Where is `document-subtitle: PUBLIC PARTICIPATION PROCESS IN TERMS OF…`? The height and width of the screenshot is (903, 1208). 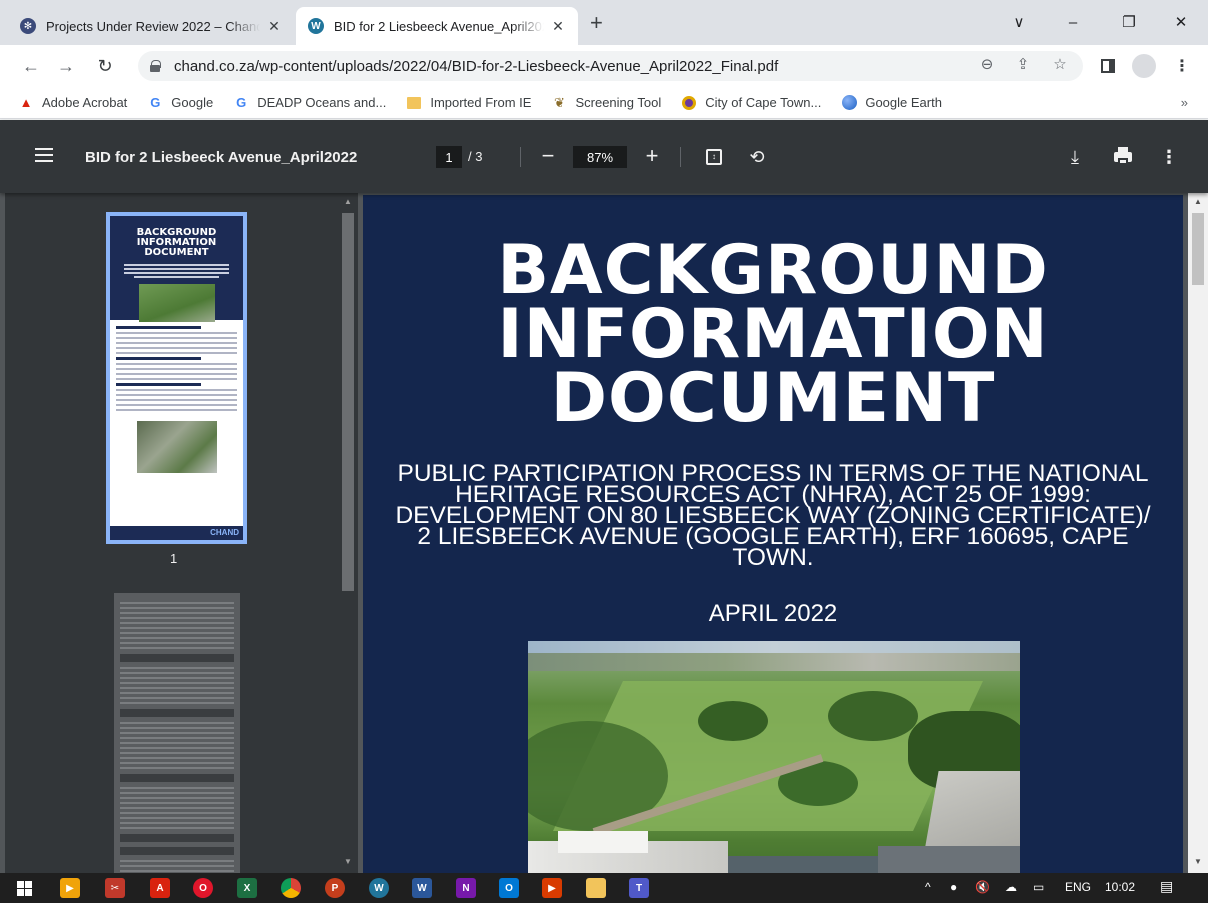 document-subtitle: PUBLIC PARTICIPATION PROCESS IN TERMS OF… is located at coordinates (773, 515).